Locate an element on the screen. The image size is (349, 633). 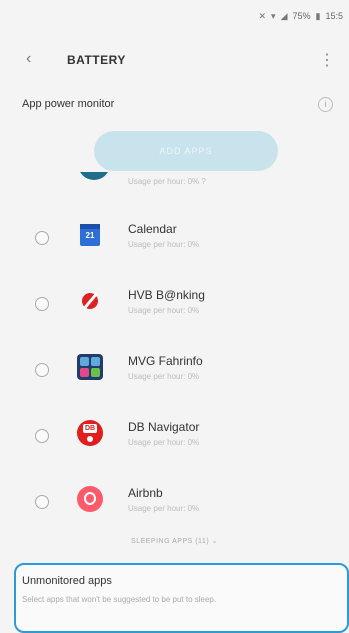
app-name: HVB B@nking is located at coordinates (166, 295).